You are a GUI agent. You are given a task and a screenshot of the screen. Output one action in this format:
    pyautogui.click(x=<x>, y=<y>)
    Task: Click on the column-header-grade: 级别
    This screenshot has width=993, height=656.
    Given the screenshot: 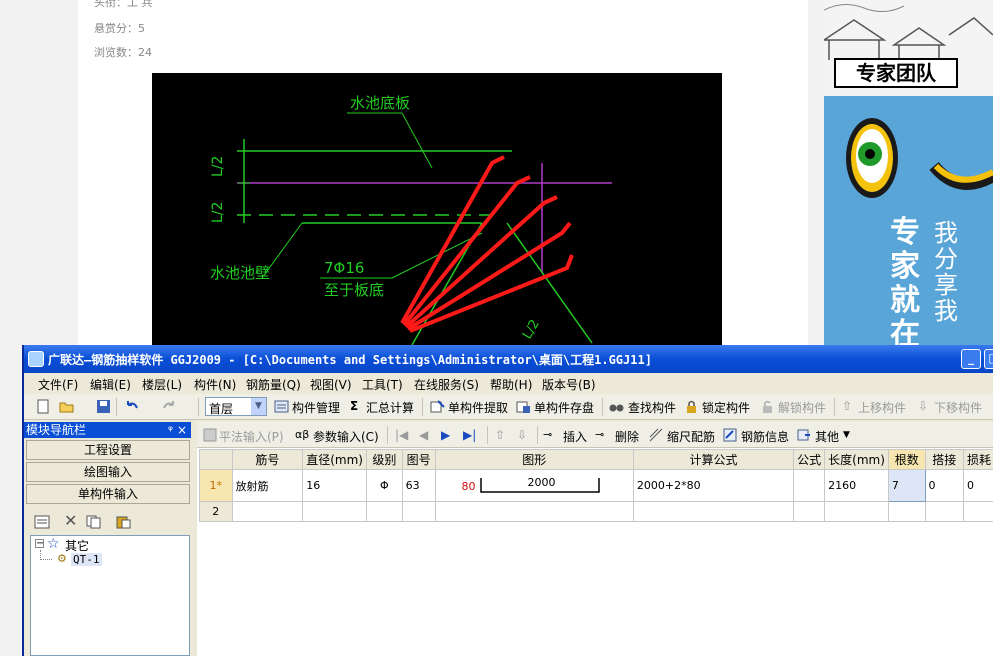 What is the action you would take?
    pyautogui.click(x=384, y=459)
    